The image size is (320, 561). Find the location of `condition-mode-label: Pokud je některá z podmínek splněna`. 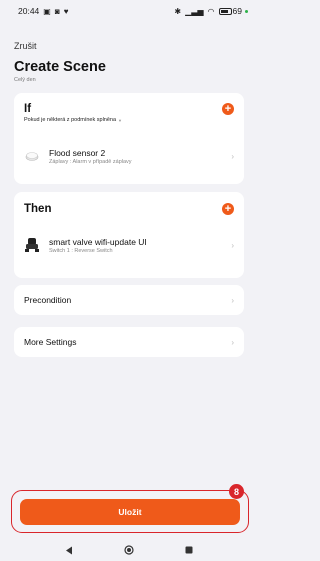

condition-mode-label: Pokud je některá z podmínek splněna is located at coordinates (70, 120).